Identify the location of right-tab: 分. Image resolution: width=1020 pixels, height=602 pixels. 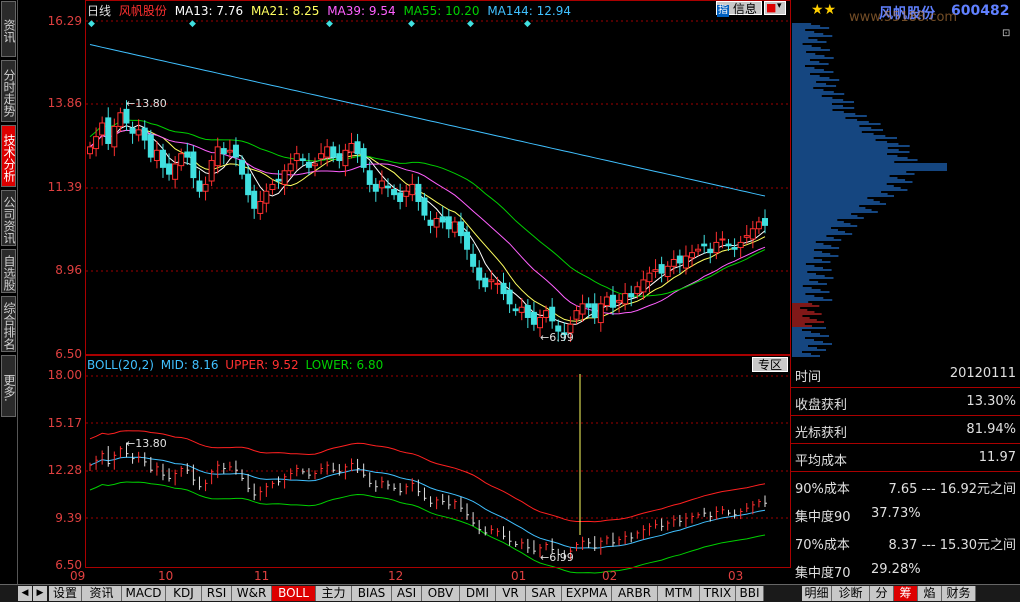
(882, 593).